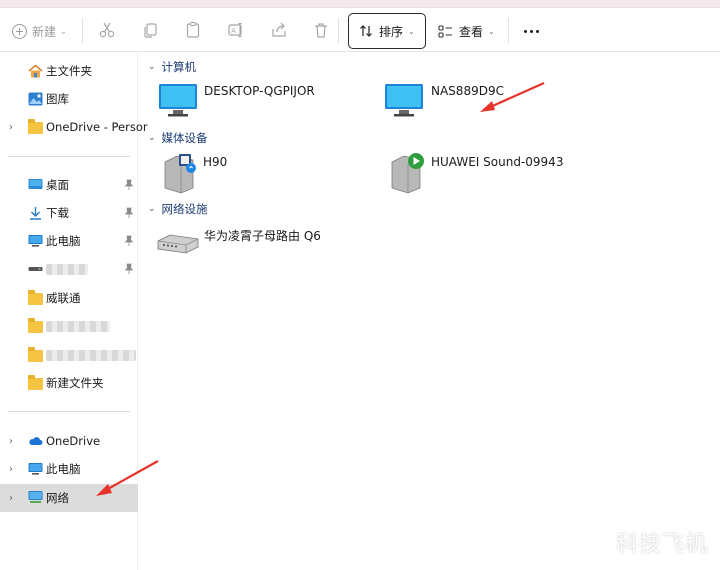 This screenshot has height=570, width=720. What do you see at coordinates (19, 31) in the screenshot?
I see `plus-icon` at bounding box center [19, 31].